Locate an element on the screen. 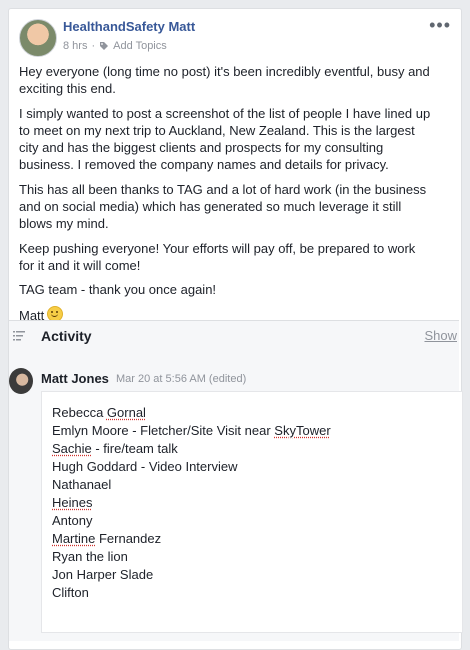 The width and height of the screenshot is (470, 650). list-item: Sachie - fire/team talk is located at coordinates (191, 449).